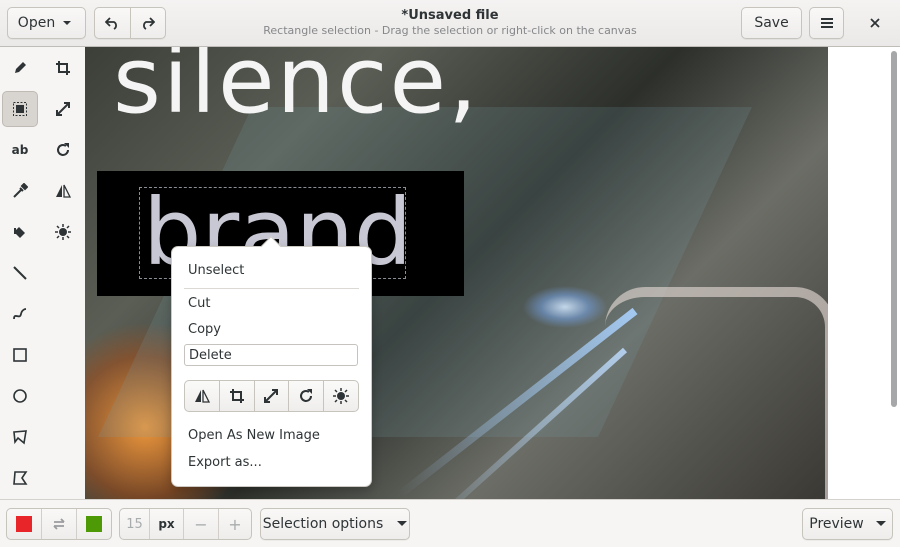  What do you see at coordinates (271, 355) in the screenshot?
I see `menu-item-delete: Delete` at bounding box center [271, 355].